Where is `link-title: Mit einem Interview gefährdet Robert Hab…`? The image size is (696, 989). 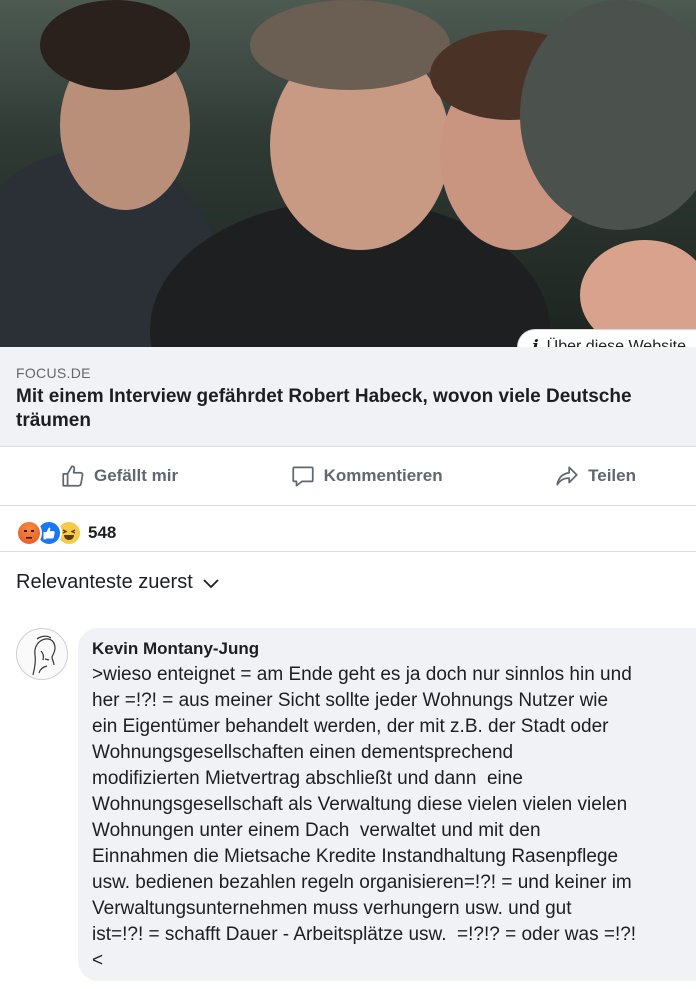 link-title: Mit einem Interview gefährdet Robert Hab… is located at coordinates (324, 408).